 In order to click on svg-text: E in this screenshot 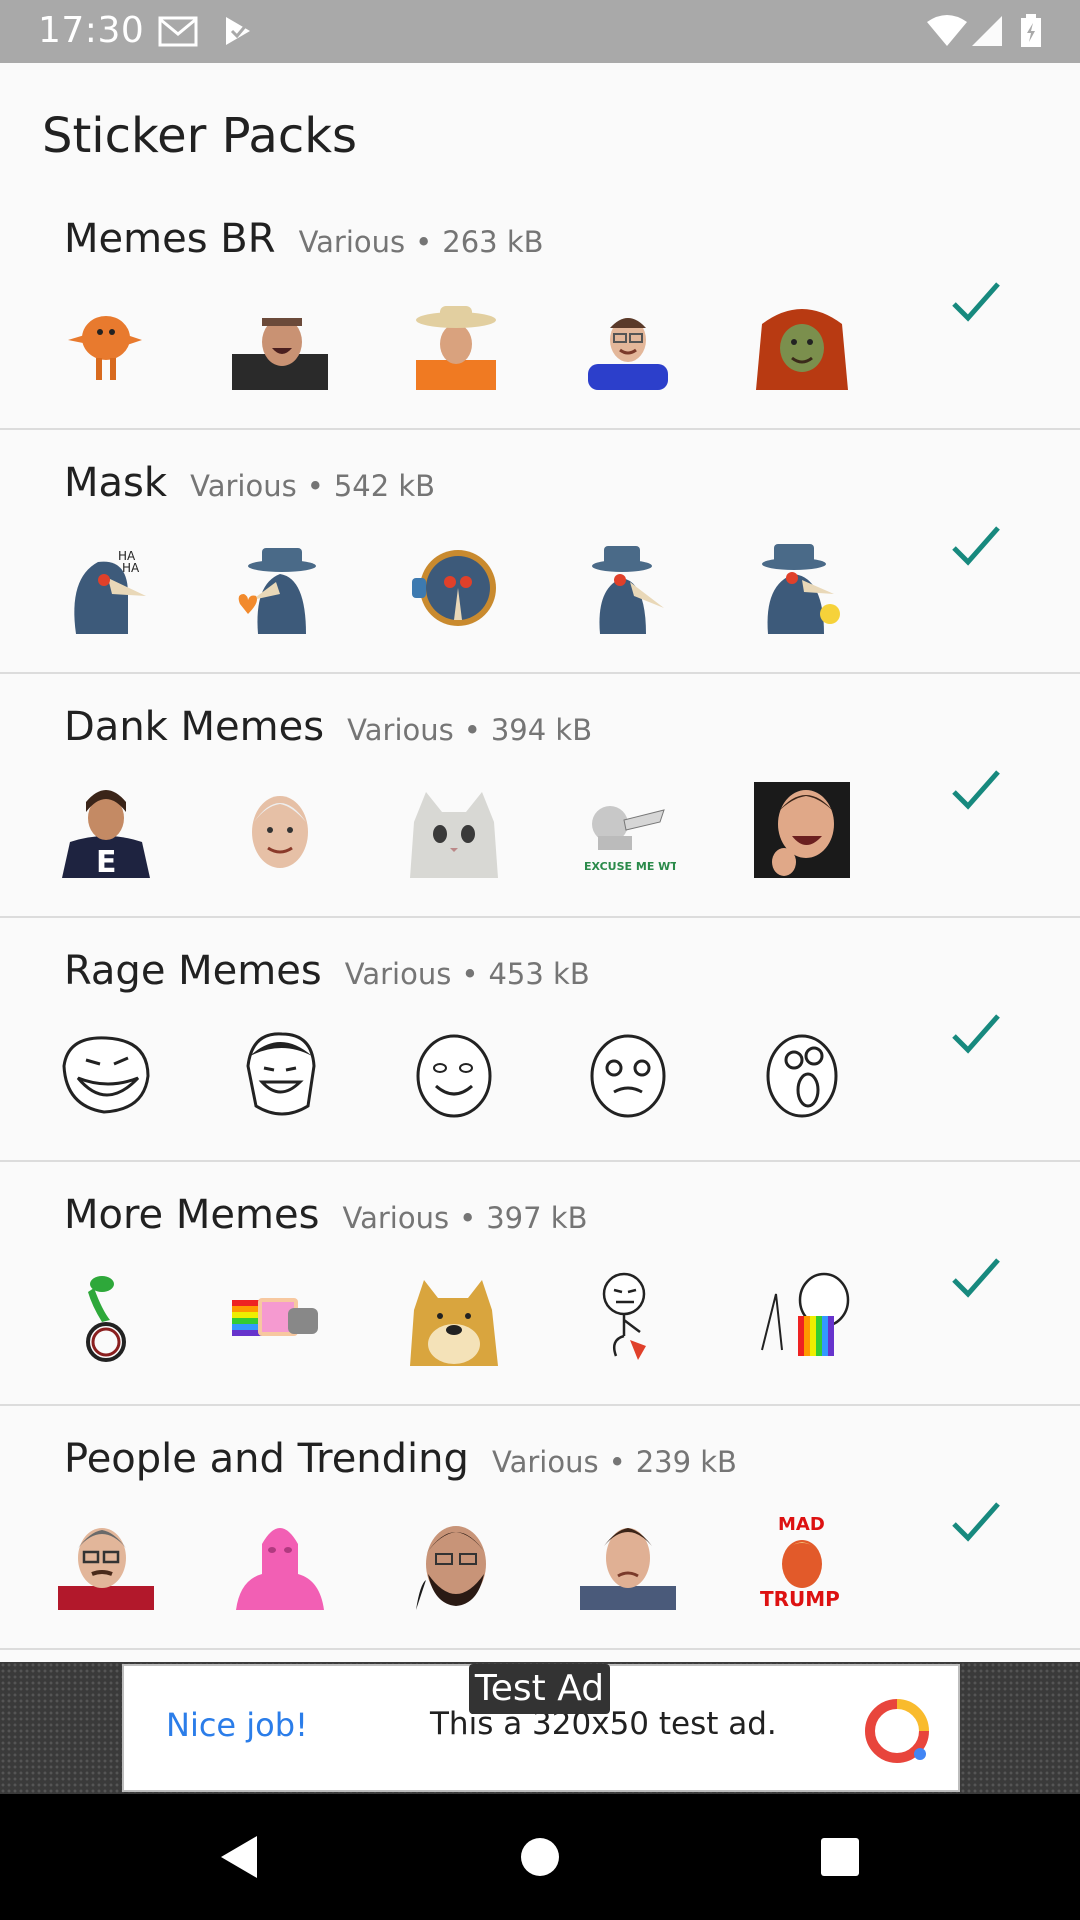, I will do `click(106, 861)`.